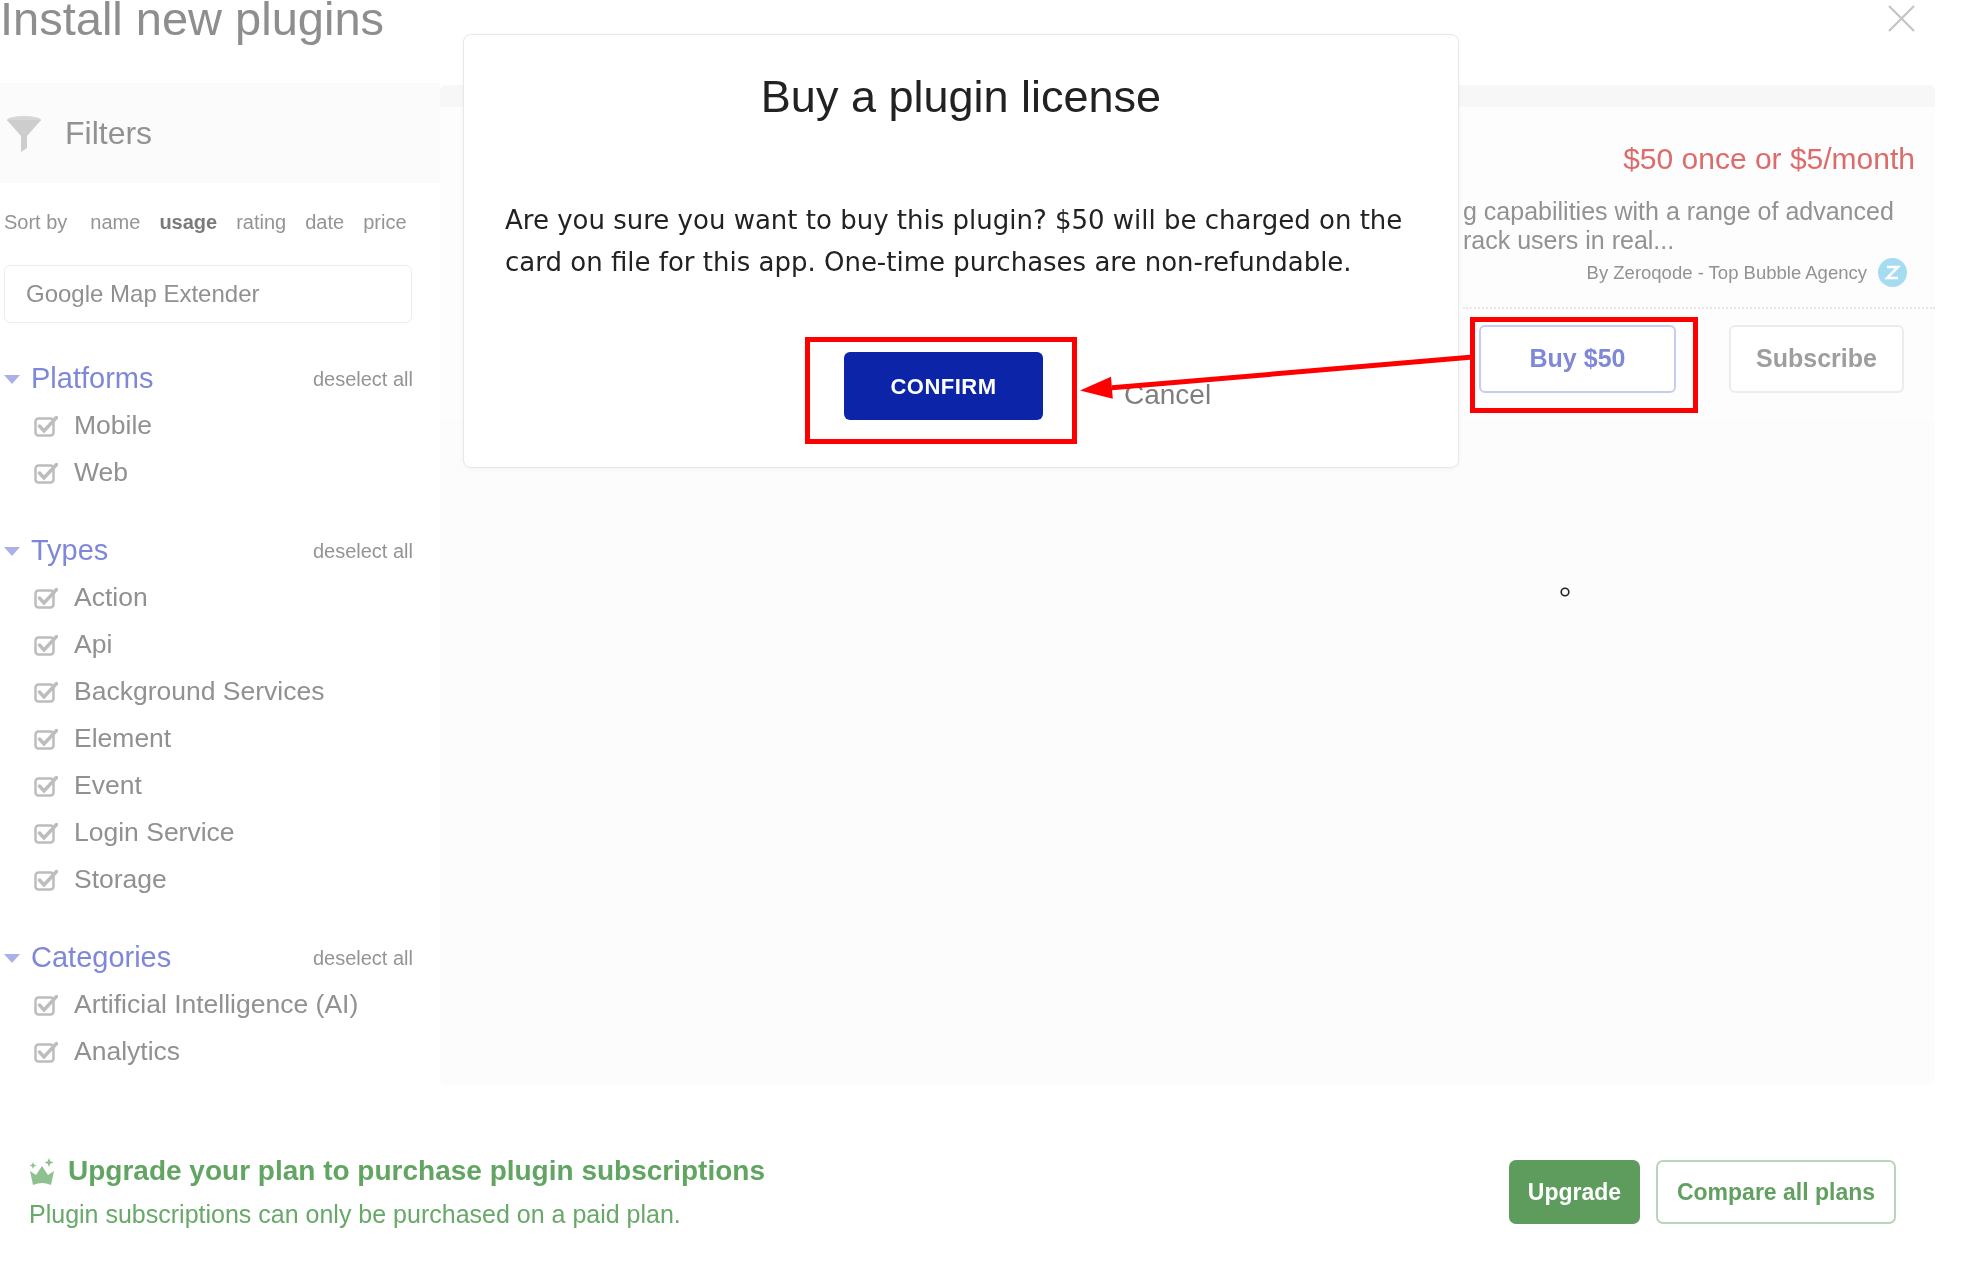  What do you see at coordinates (961, 97) in the screenshot?
I see `dialog-title: Buy a plugin license` at bounding box center [961, 97].